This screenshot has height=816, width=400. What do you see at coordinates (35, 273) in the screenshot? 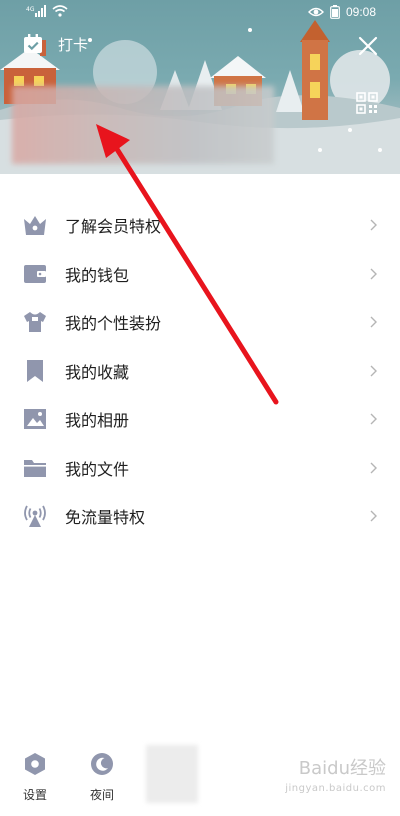
I see `wallet-icon` at bounding box center [35, 273].